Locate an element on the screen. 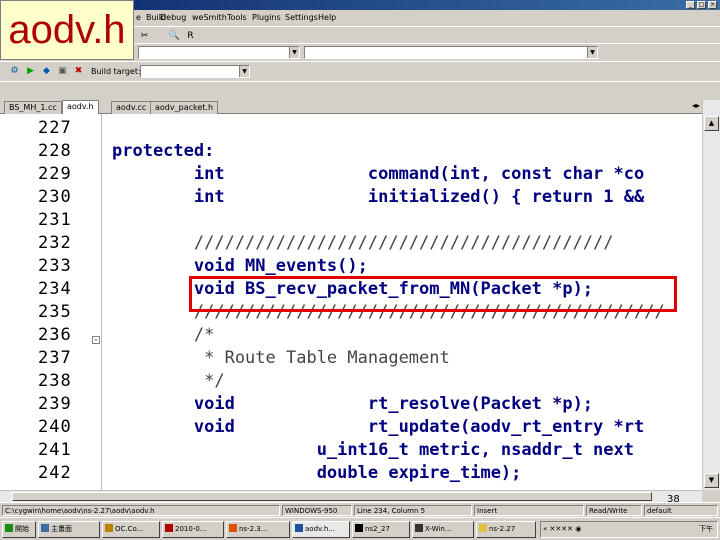 The height and width of the screenshot is (540, 720). scroll-up-icon: ▲ is located at coordinates (711, 123).